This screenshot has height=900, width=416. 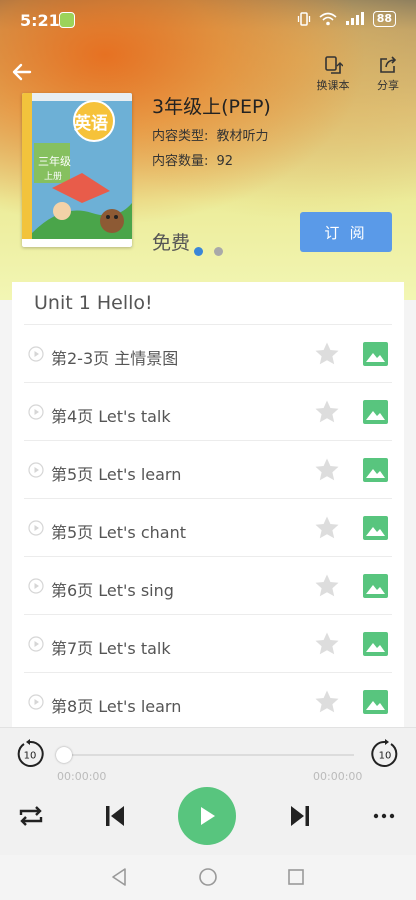 I want to click on content-count-row: 内容数量: 92, so click(x=192, y=159).